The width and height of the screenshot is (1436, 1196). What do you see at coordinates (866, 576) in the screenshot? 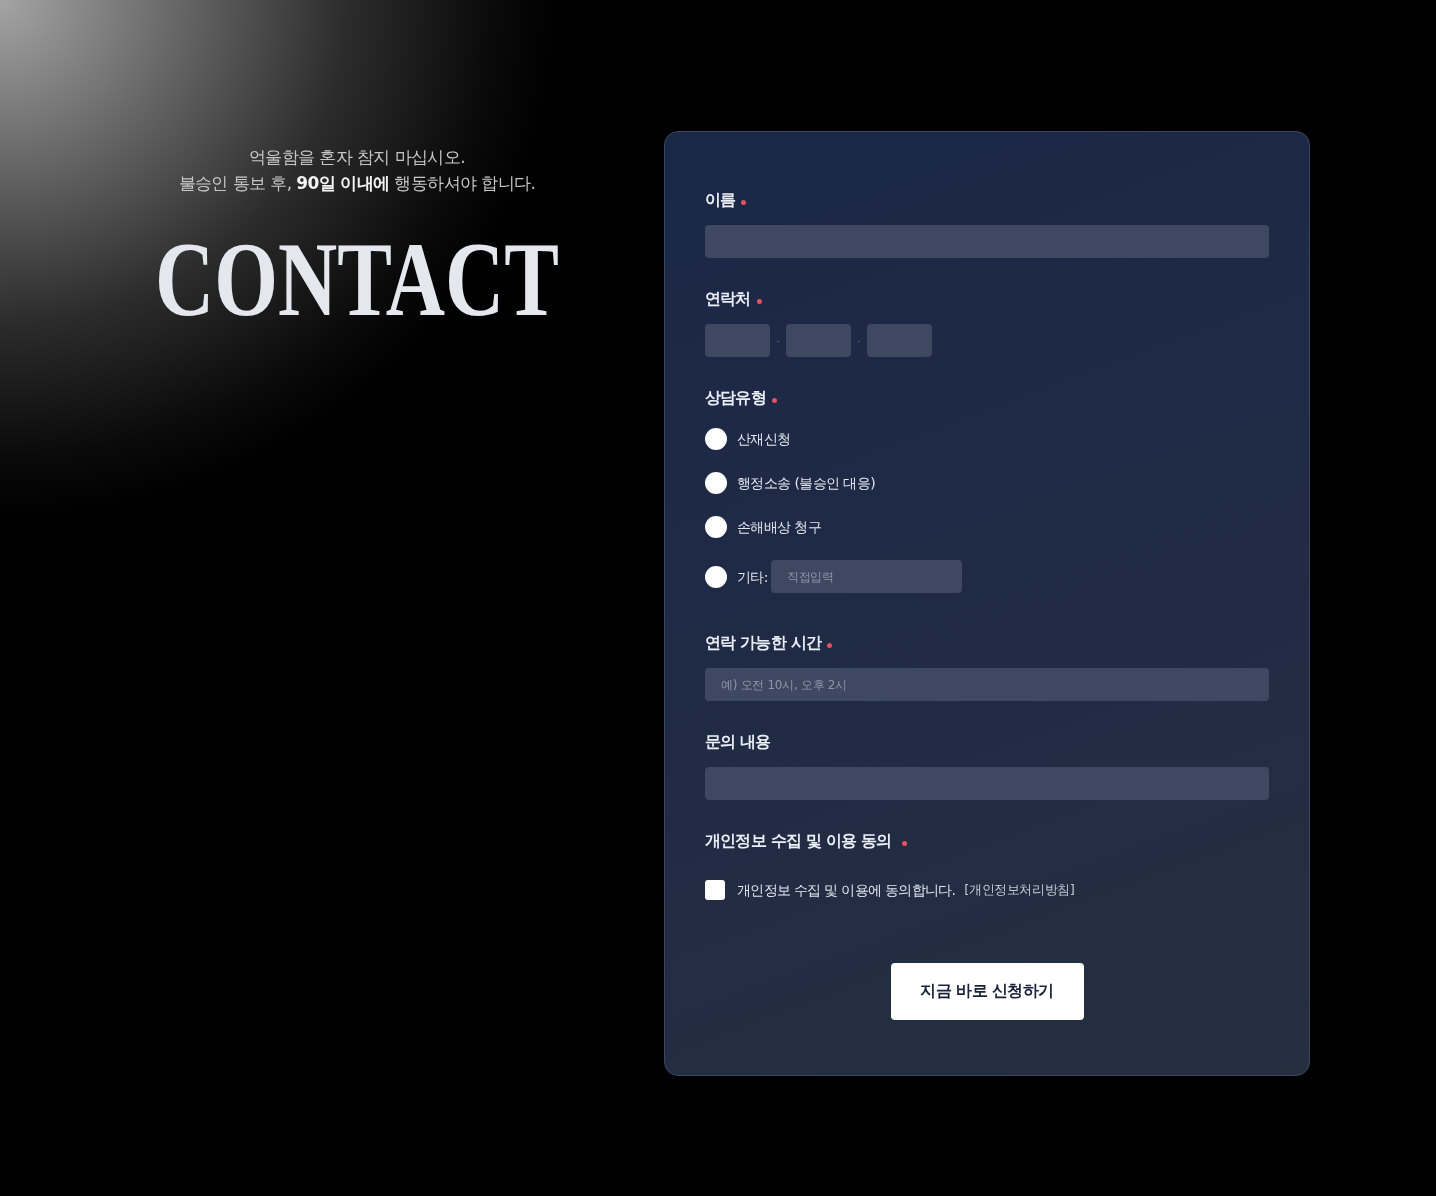
I see `other-input: 직접입력` at bounding box center [866, 576].